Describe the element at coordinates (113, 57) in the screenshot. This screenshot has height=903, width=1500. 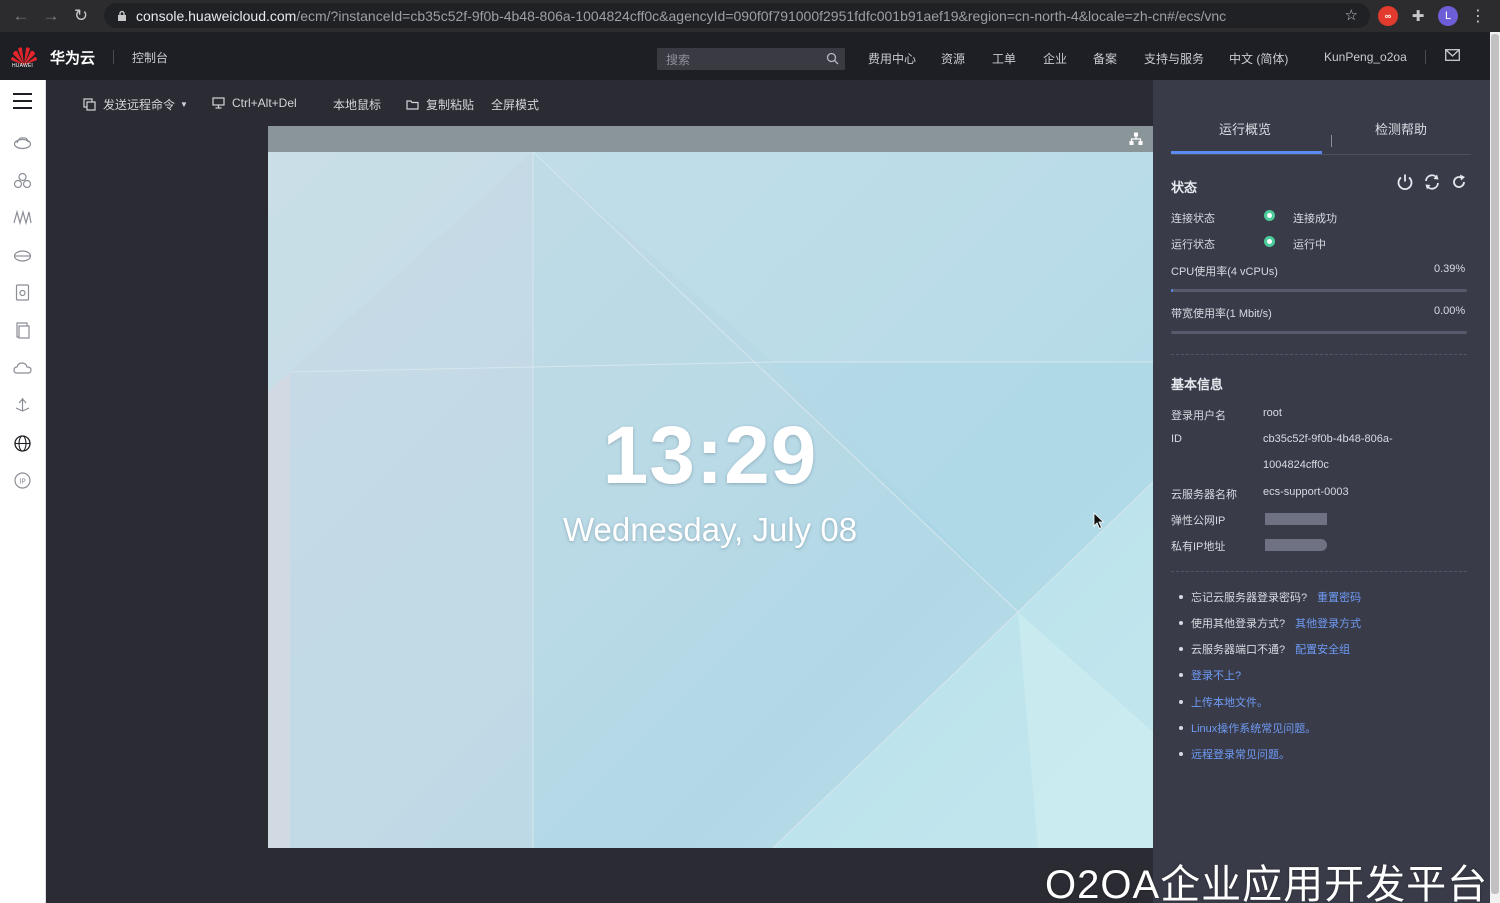
I see `header-divider` at that location.